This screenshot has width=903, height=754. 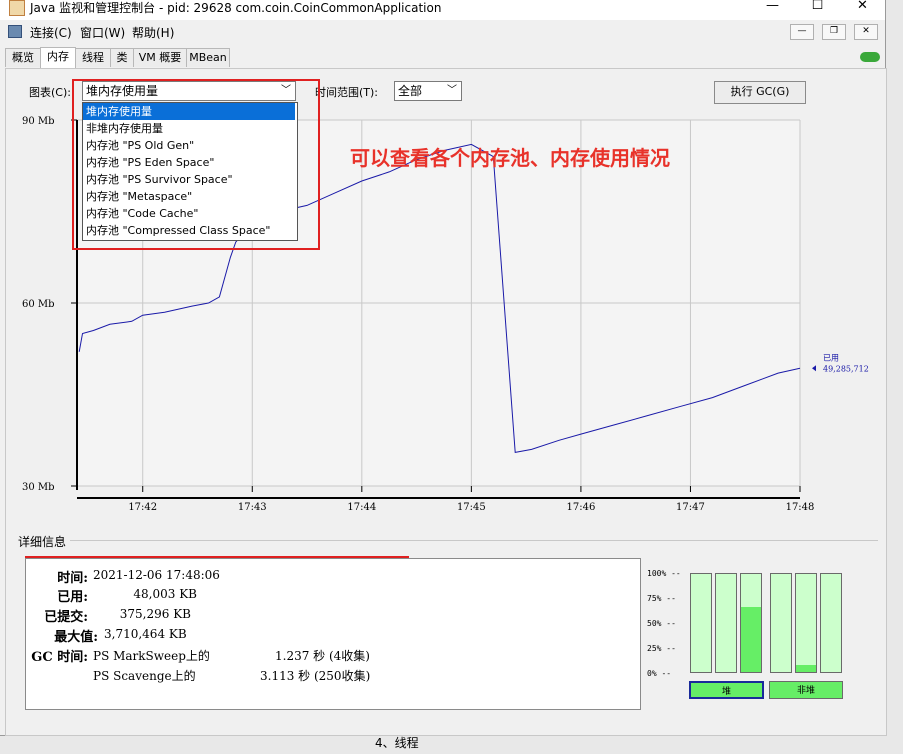 I want to click on range-select: 全部 ﹀, so click(x=428, y=91).